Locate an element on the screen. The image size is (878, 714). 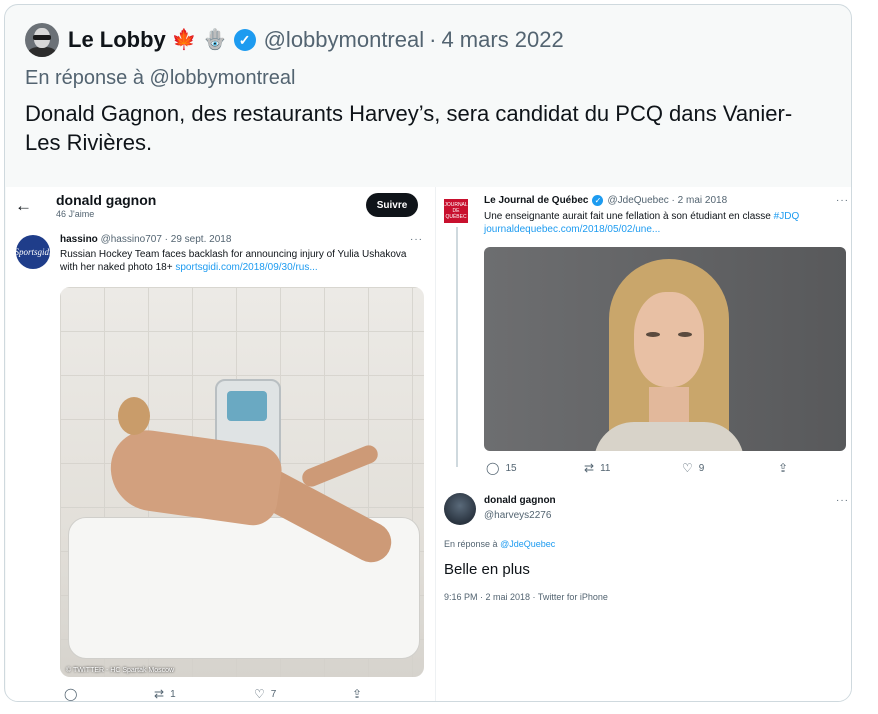
verified-icon: ✓ is located at coordinates (598, 200).